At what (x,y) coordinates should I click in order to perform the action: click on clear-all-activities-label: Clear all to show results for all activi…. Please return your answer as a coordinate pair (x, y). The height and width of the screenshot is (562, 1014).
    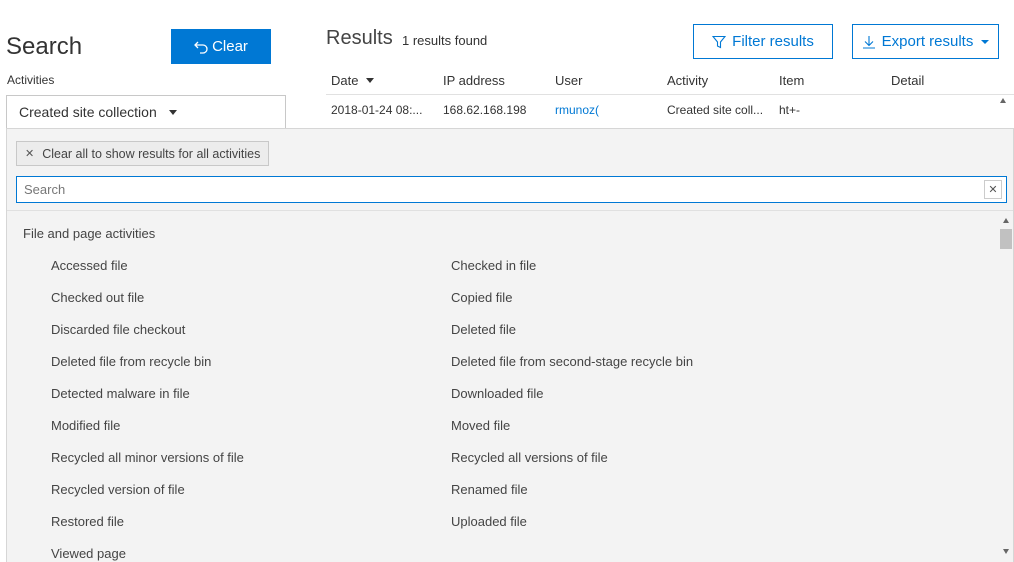
    Looking at the image, I should click on (151, 153).